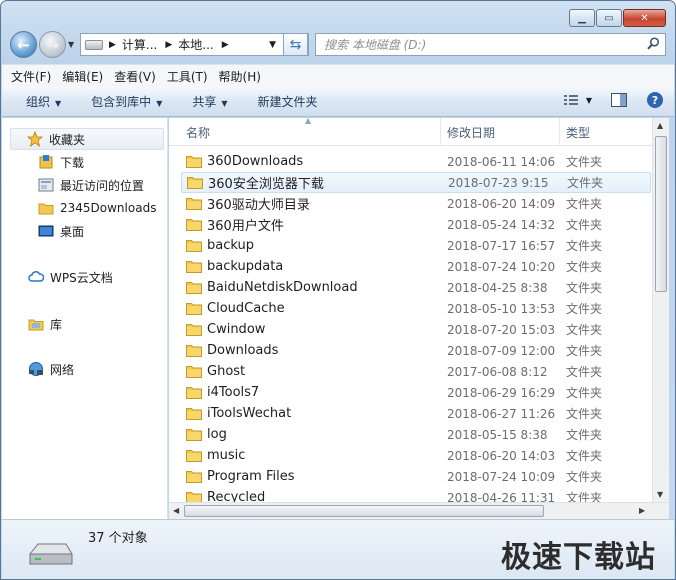 This screenshot has width=676, height=580. I want to click on file-row: 360用户文件 2018-05-24 14:32 文件夹, so click(416, 224).